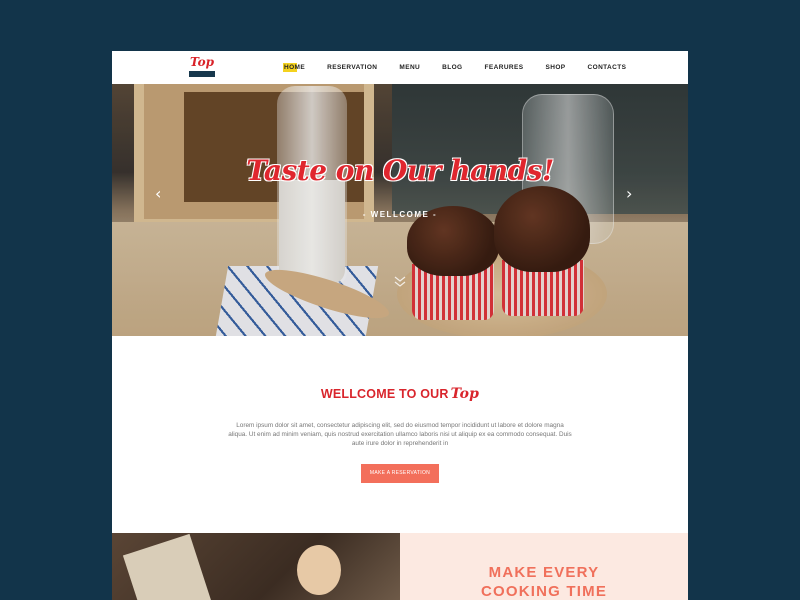 This screenshot has height=600, width=800. I want to click on welcome-title-script: Top, so click(465, 394).